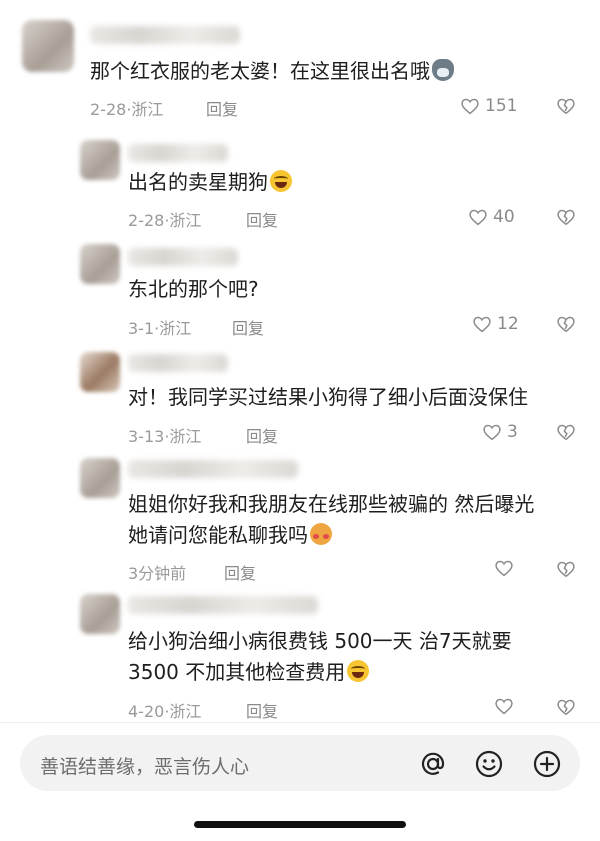 Image resolution: width=600 pixels, height=841 pixels. What do you see at coordinates (331, 504) in the screenshot?
I see `comment-text: 姐姐你好我和我朋友在线那些被骗的 然后曝光` at bounding box center [331, 504].